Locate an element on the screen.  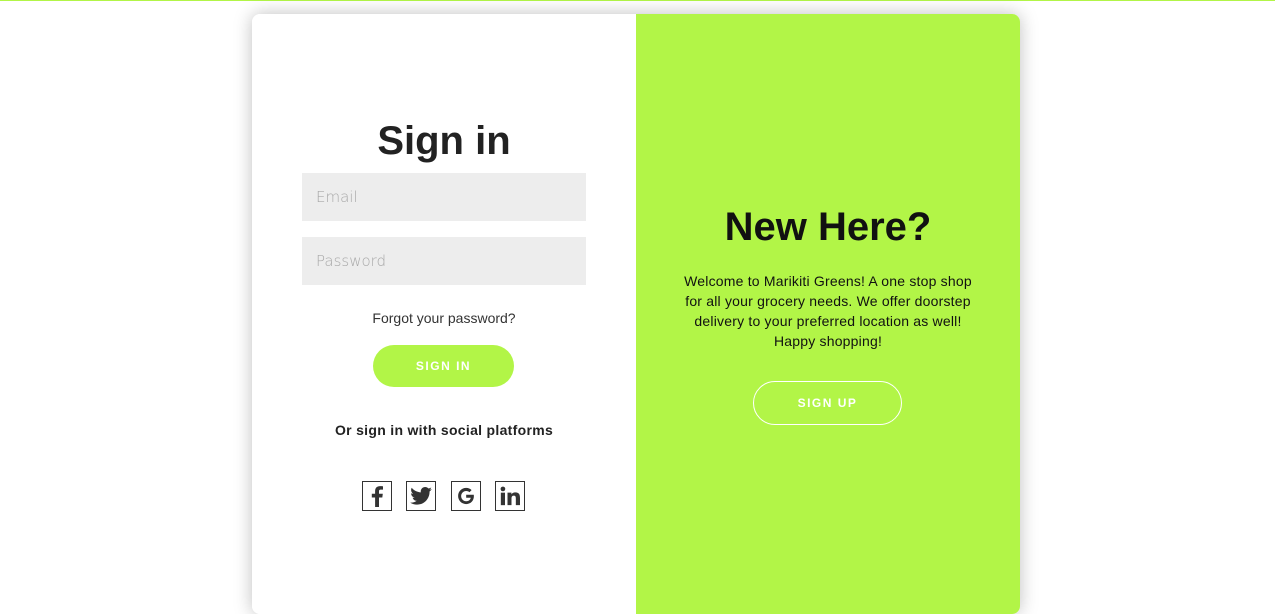
signin-button: SIGN IN is located at coordinates (443, 366).